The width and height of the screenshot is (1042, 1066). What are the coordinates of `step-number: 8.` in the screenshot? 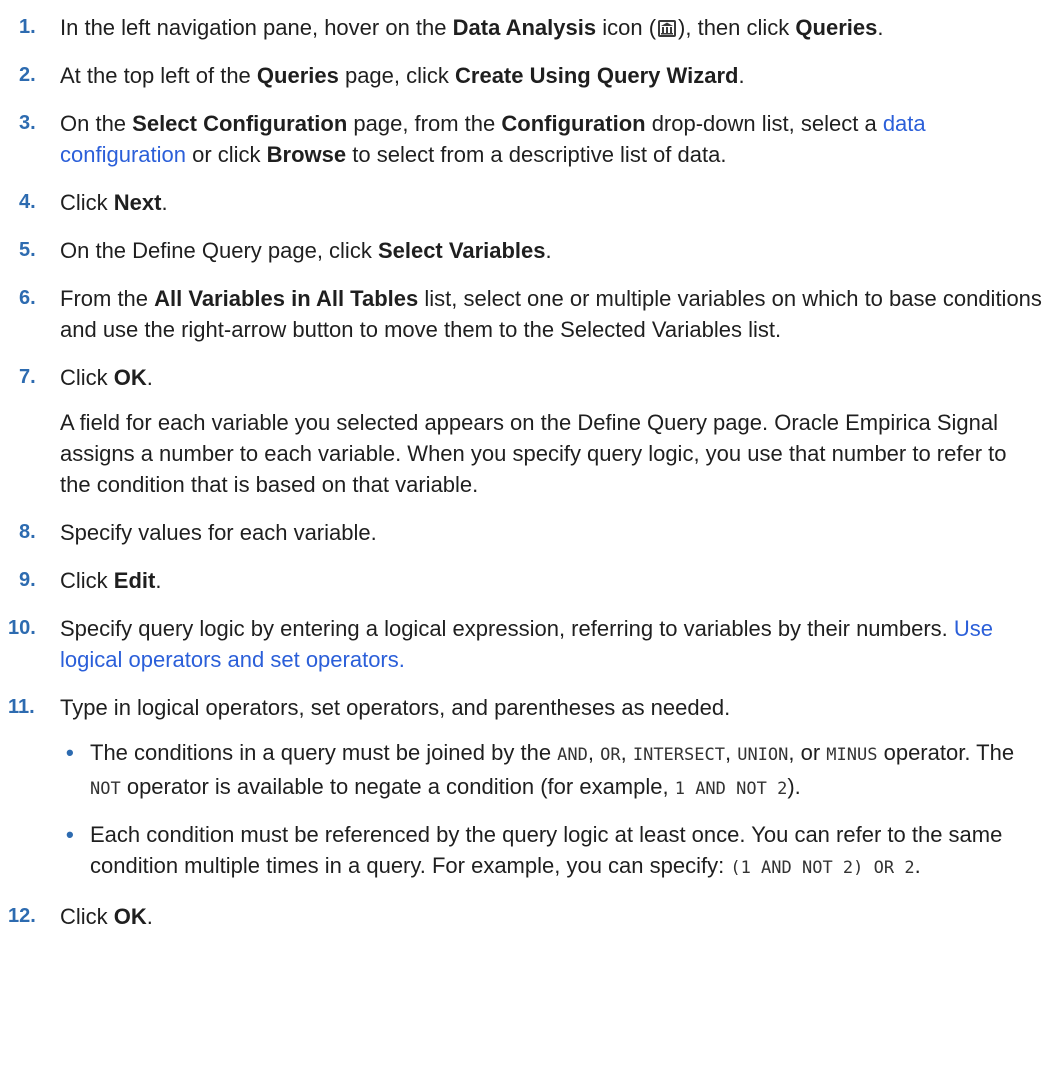 It's located at (27, 532).